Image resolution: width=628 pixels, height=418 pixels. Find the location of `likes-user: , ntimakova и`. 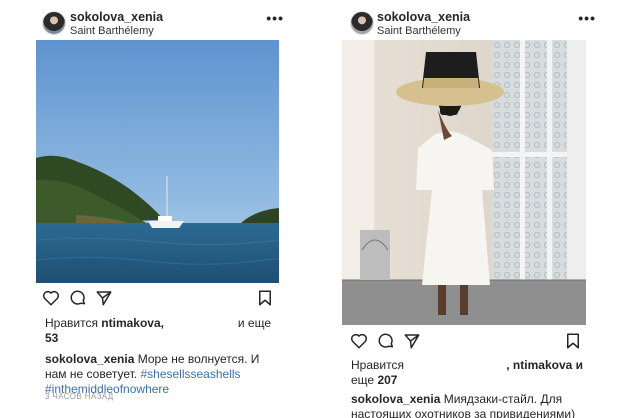

likes-user: , ntimakova и is located at coordinates (544, 365).